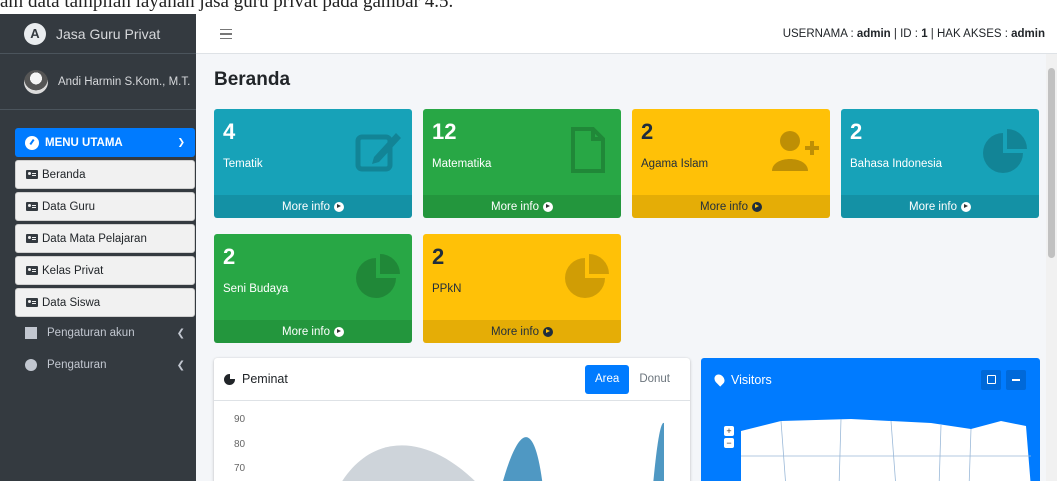 This screenshot has width=1057, height=481. I want to click on sidebar-item-data-guru: Data Guru, so click(105, 206).